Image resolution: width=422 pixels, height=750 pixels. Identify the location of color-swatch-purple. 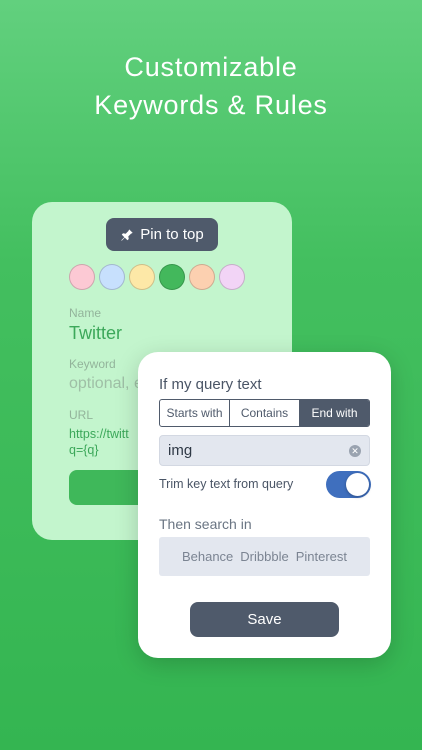
(232, 277).